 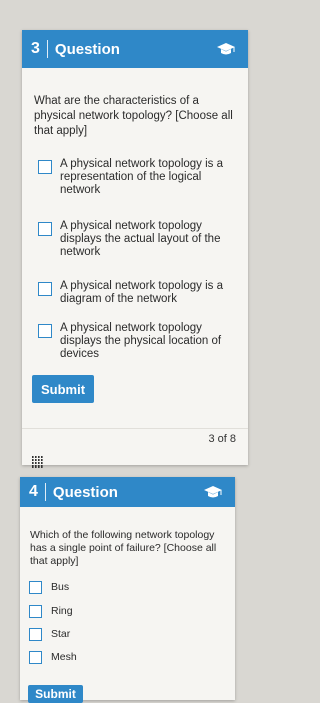 I want to click on question-header: 3 Question, so click(x=135, y=49).